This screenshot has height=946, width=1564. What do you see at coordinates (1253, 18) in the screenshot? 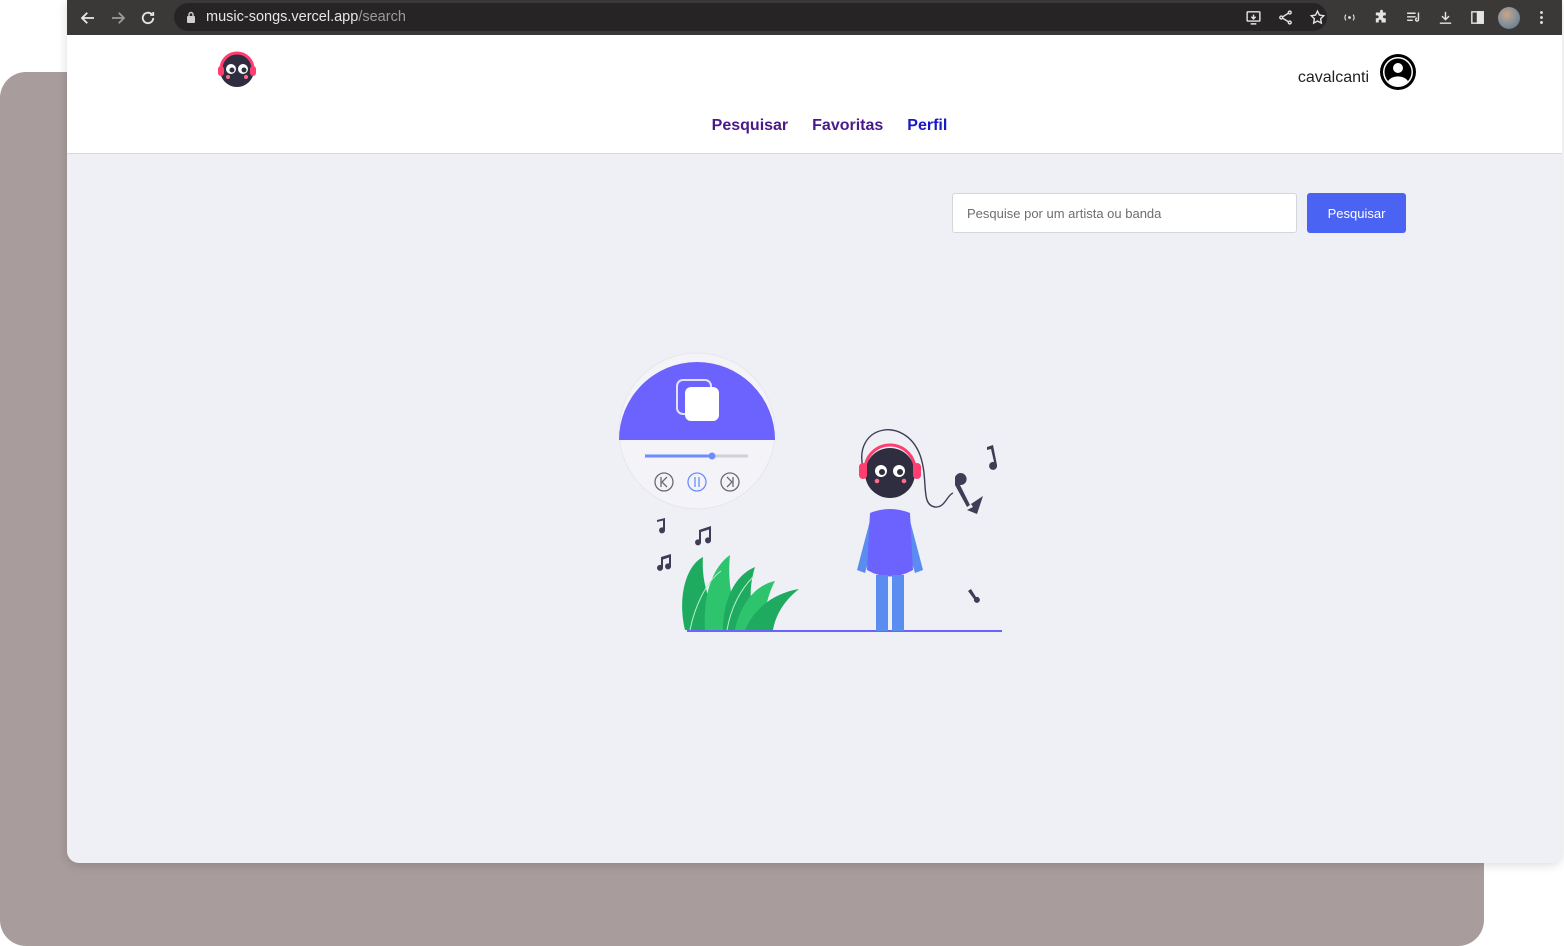
I see `install-icon` at bounding box center [1253, 18].